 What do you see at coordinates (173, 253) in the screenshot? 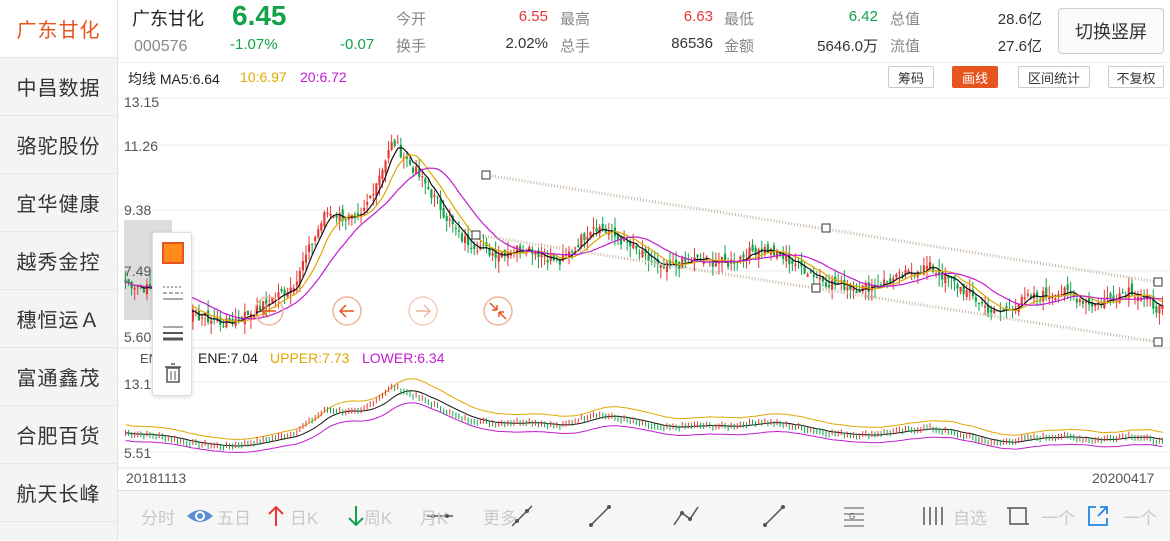
I see `color-swatch-button` at bounding box center [173, 253].